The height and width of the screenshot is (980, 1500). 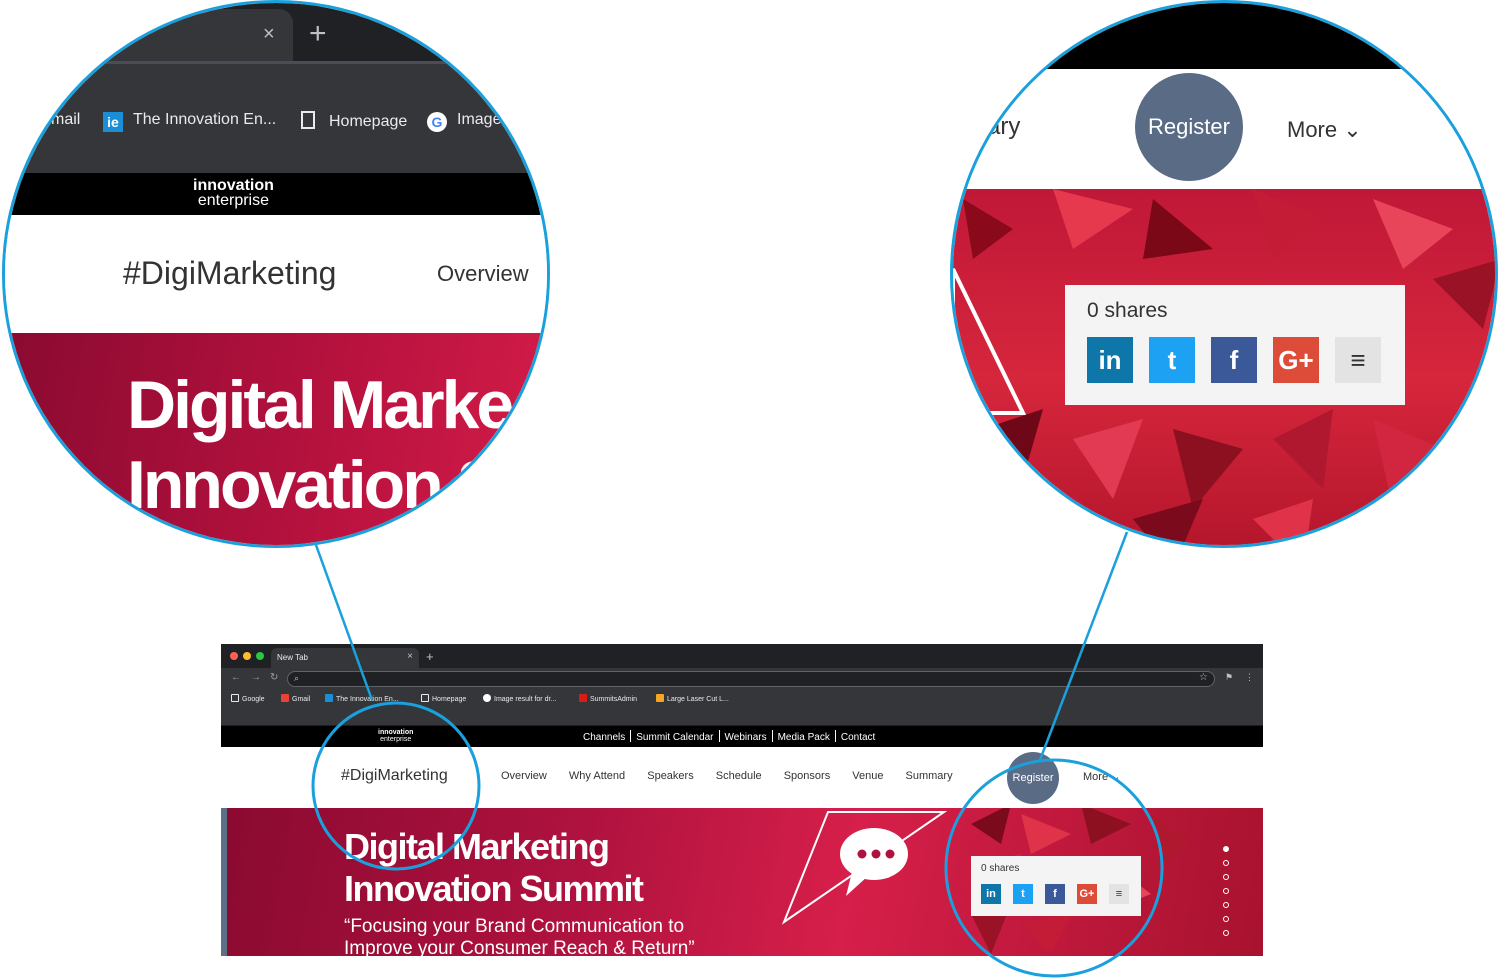 I want to click on zoom-bookmark-gmail: mail, so click(x=66, y=119).